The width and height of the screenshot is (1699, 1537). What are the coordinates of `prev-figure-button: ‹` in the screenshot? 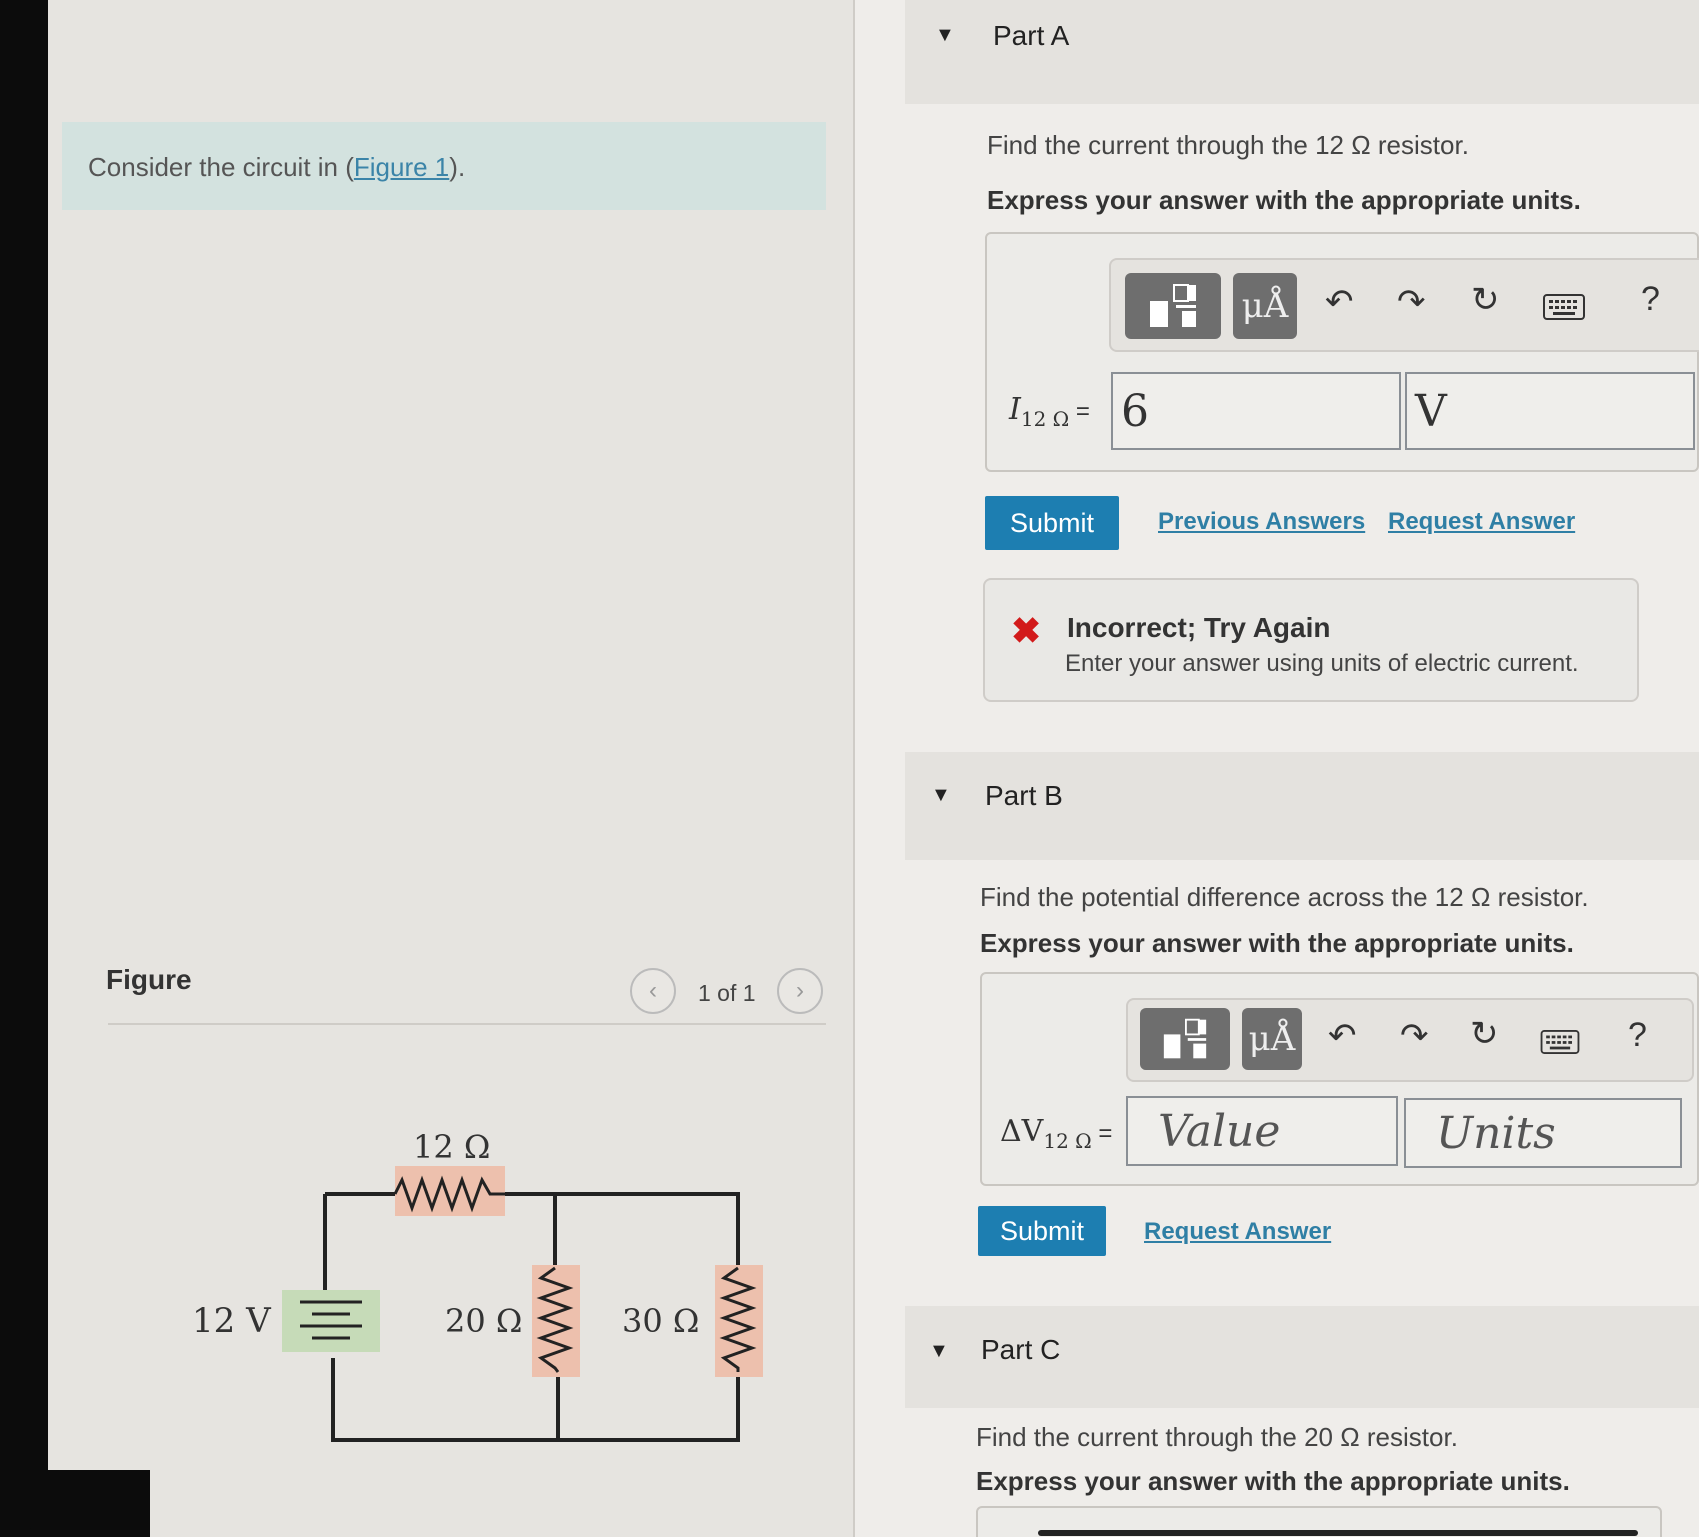 It's located at (653, 991).